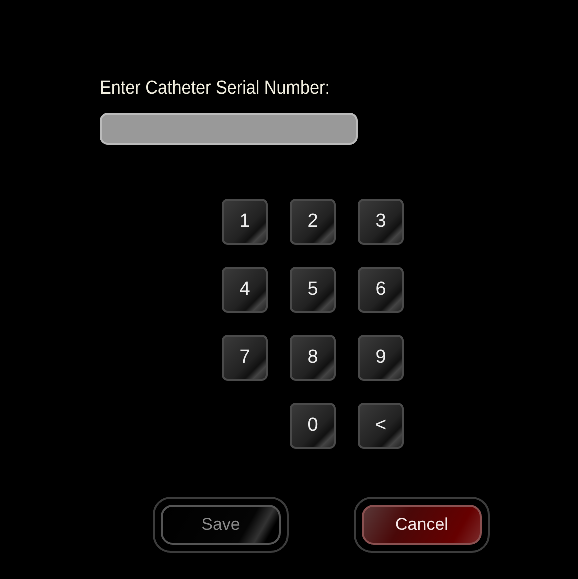 The height and width of the screenshot is (579, 578). What do you see at coordinates (313, 222) in the screenshot?
I see `keypad-key: 2` at bounding box center [313, 222].